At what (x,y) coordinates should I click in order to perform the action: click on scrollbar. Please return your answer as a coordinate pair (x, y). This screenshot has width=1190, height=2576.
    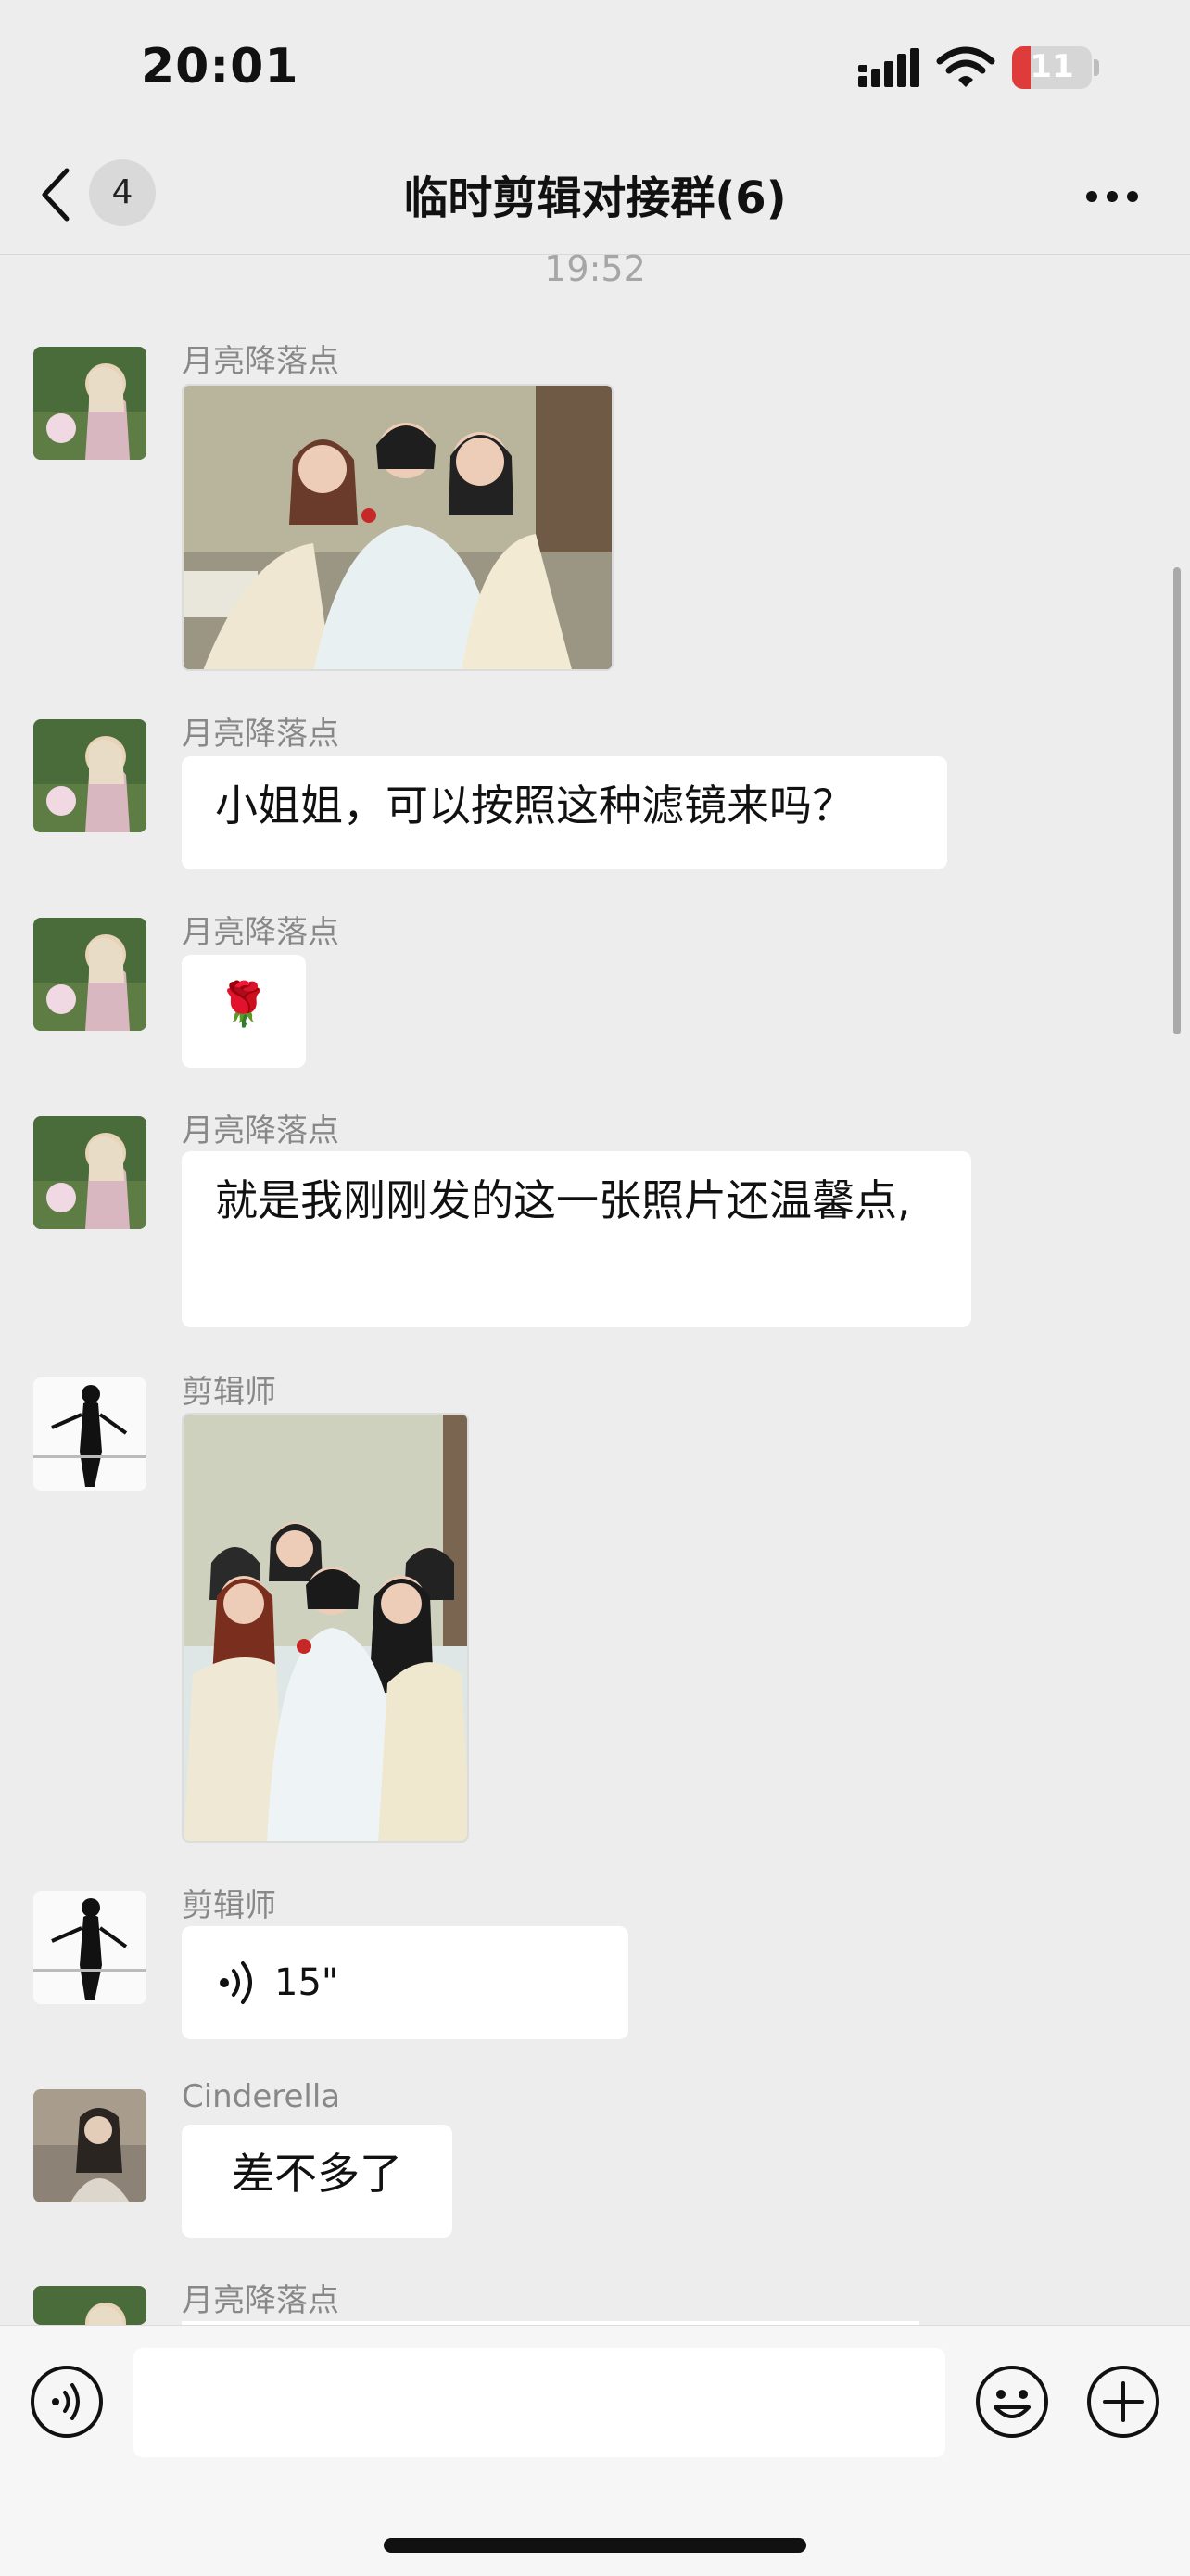
    Looking at the image, I should click on (1177, 800).